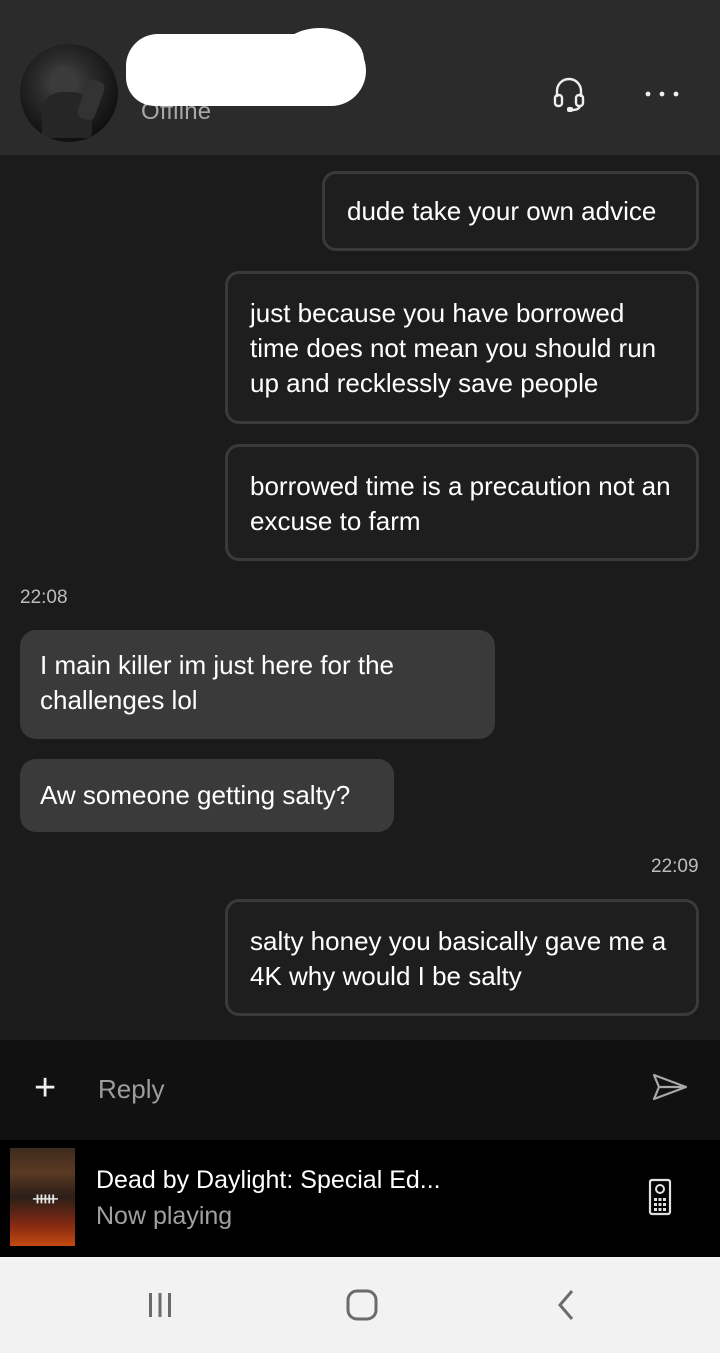 Image resolution: width=720 pixels, height=1353 pixels. I want to click on message-bubble-incoming: Aw someone getting salty?, so click(207, 795).